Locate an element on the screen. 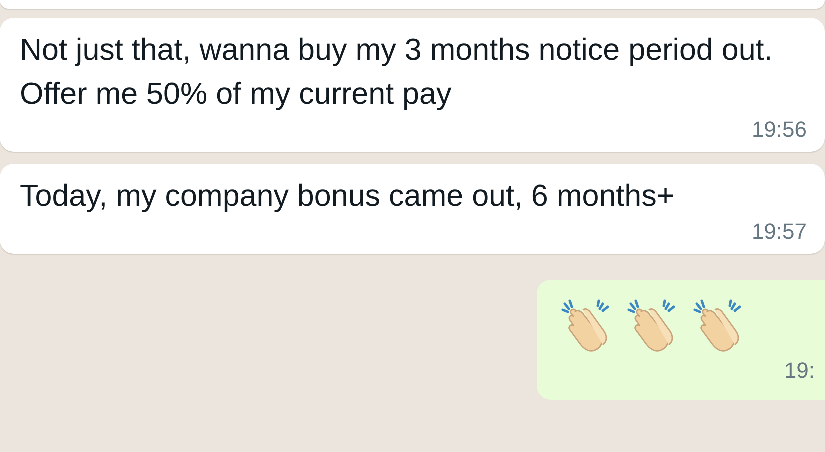 The height and width of the screenshot is (452, 825). message-time: 19:57 is located at coordinates (778, 232).